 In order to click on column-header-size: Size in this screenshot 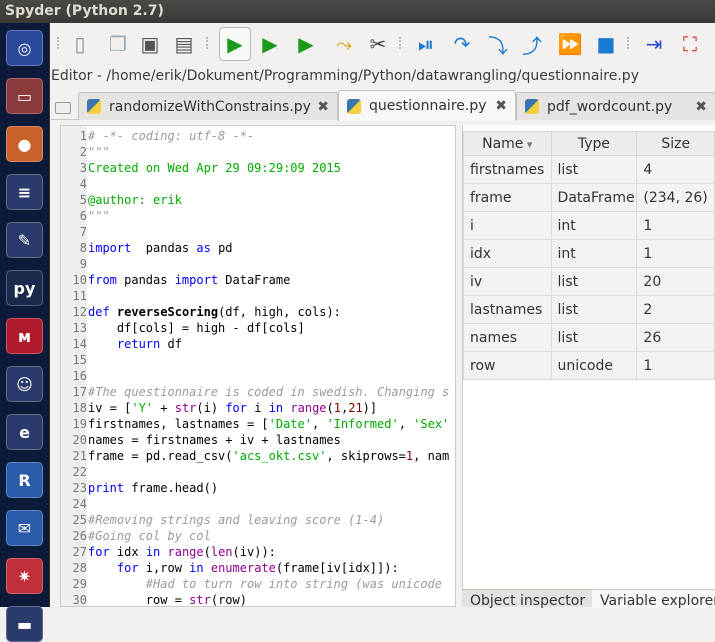, I will do `click(675, 143)`.